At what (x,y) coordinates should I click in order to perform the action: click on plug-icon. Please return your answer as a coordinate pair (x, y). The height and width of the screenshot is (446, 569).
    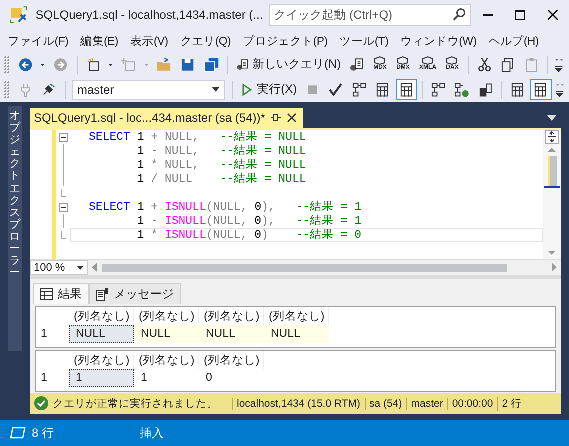
    Looking at the image, I should click on (49, 90).